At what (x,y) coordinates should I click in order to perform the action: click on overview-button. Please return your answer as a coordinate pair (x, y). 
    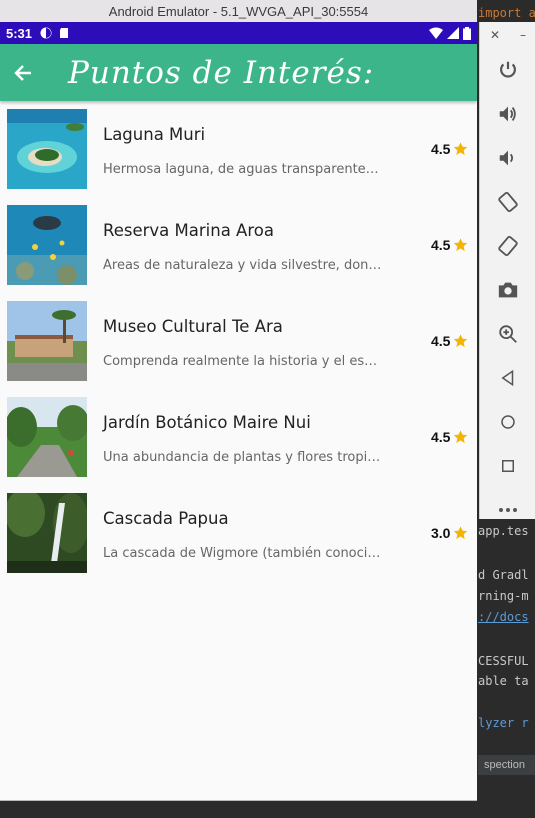
    Looking at the image, I should click on (507, 466).